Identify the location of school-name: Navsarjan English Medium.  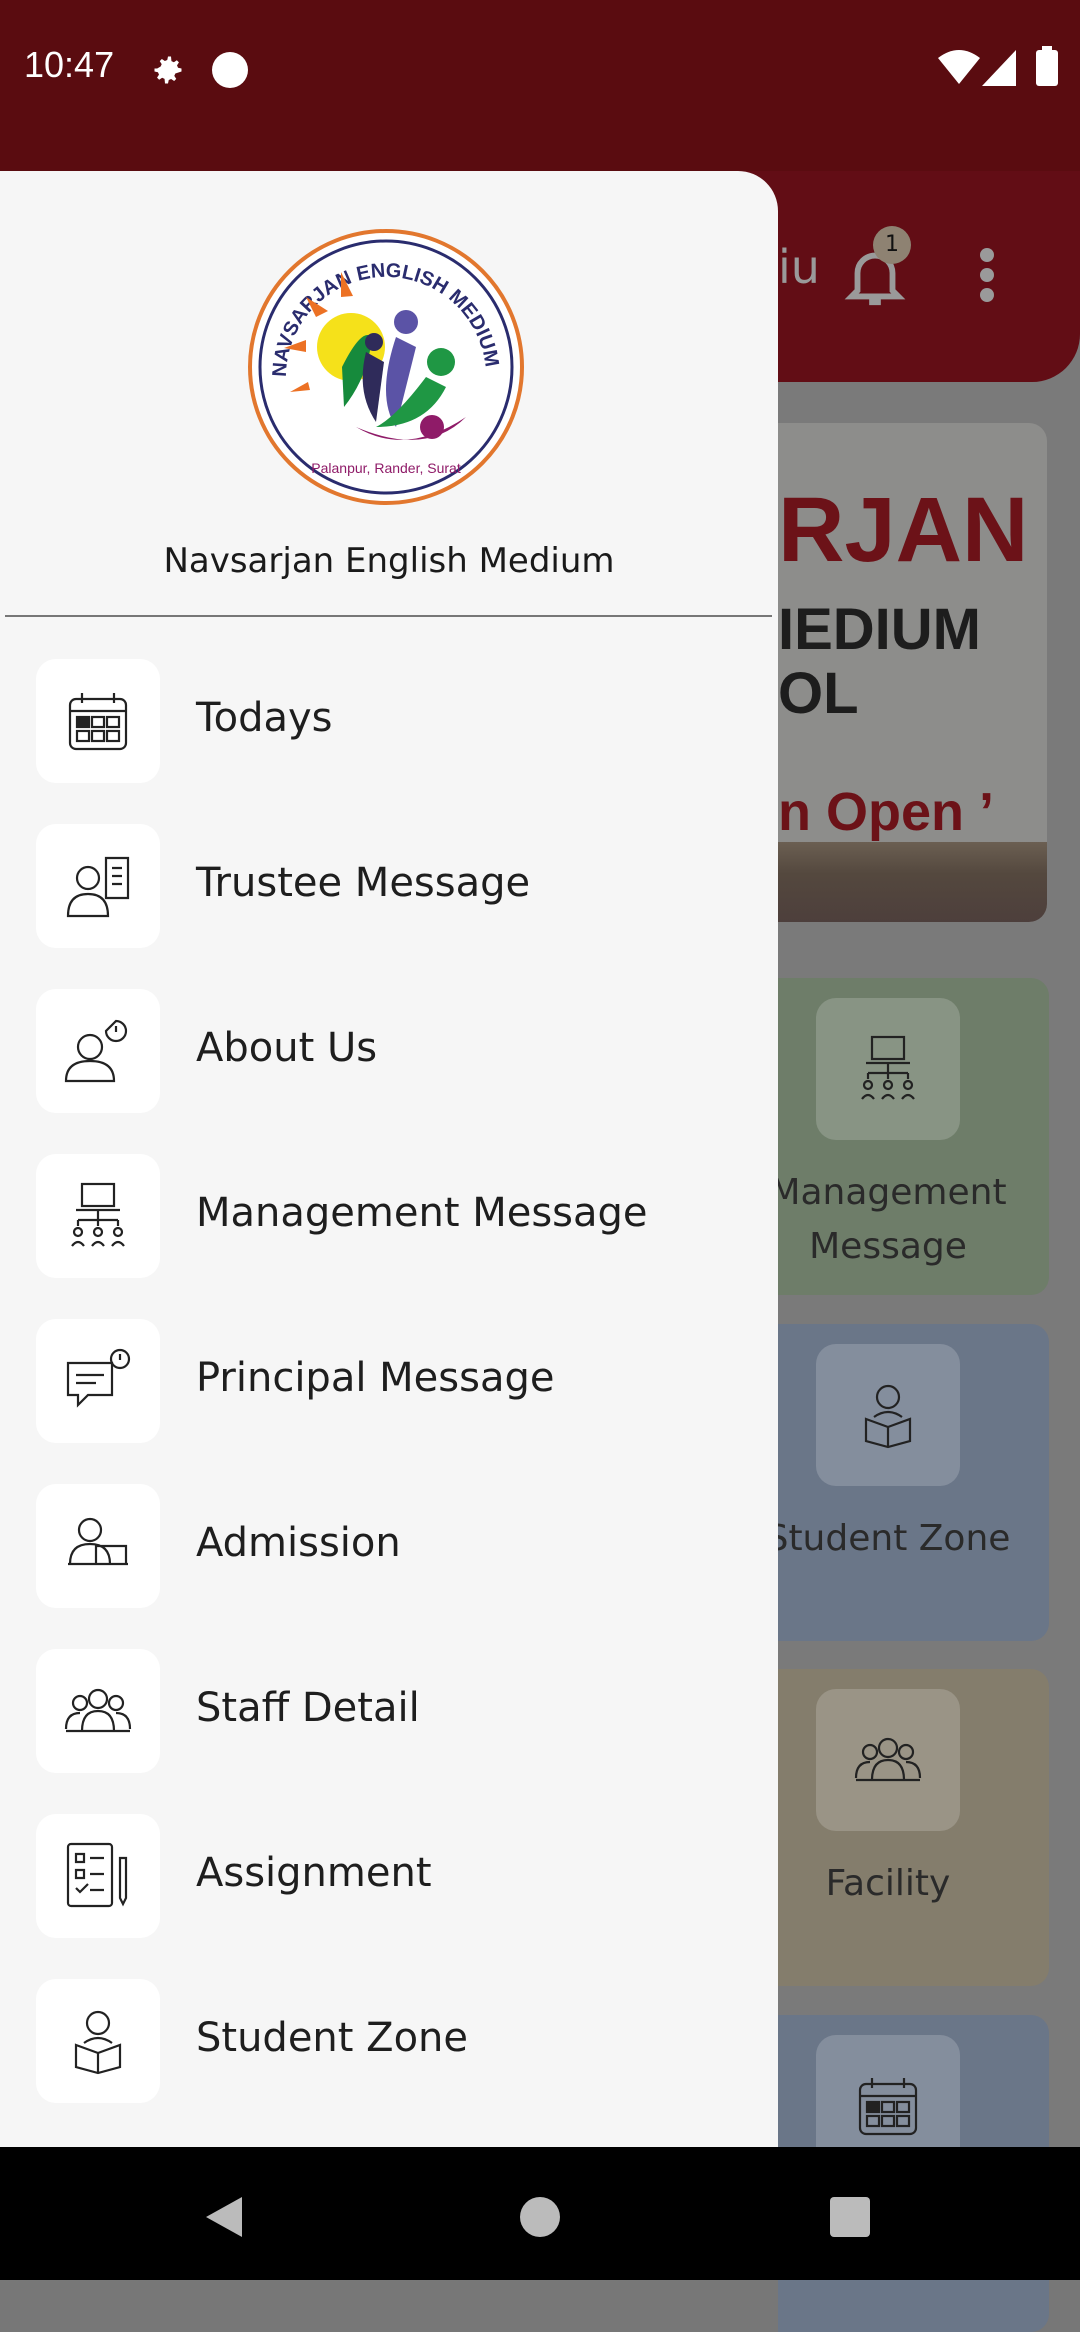
(389, 561).